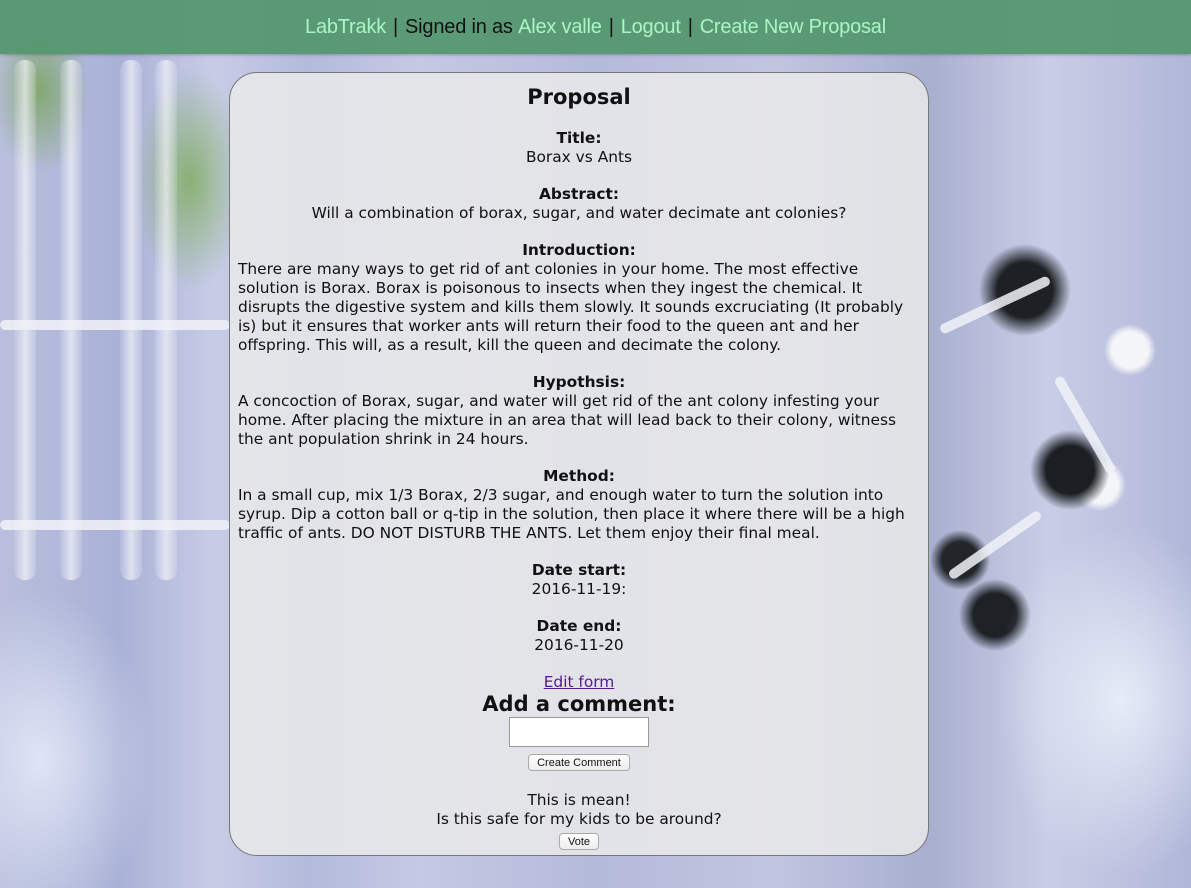  What do you see at coordinates (579, 250) in the screenshot?
I see `introduction-label: Introduction:` at bounding box center [579, 250].